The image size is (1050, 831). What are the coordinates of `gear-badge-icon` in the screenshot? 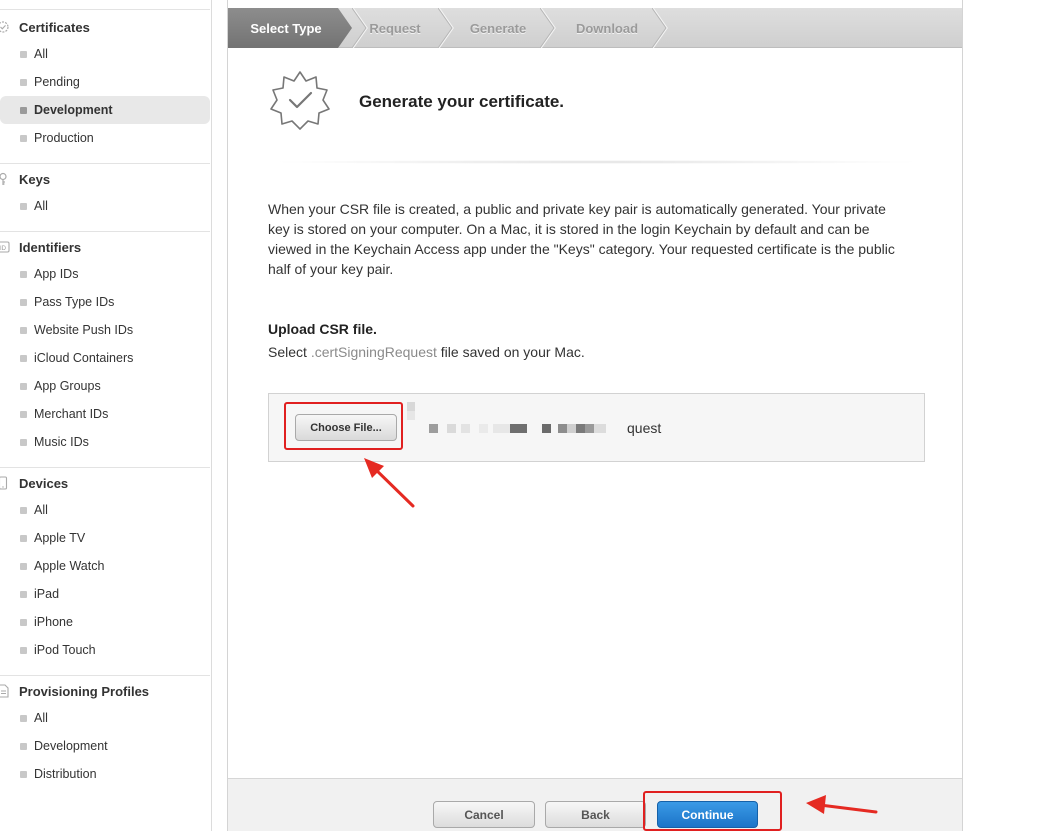 It's located at (4, 27).